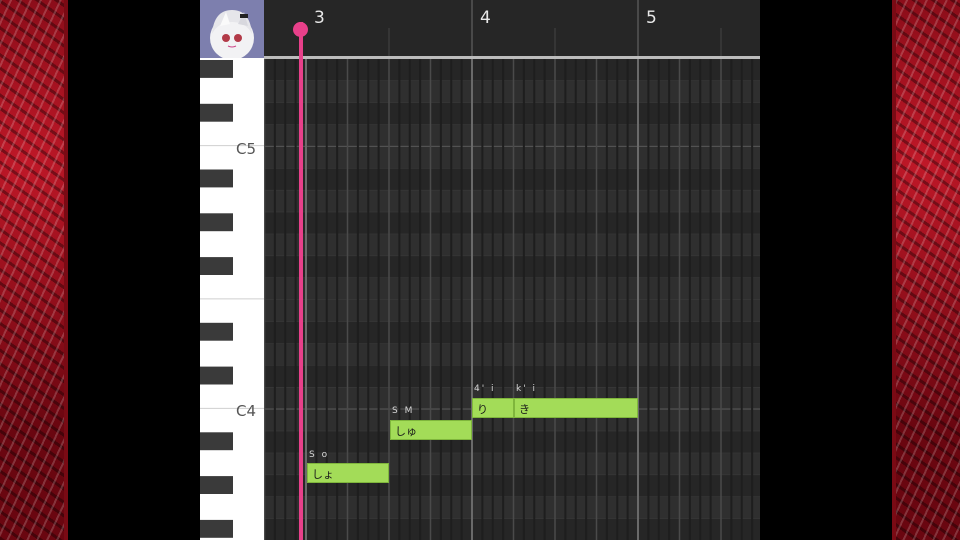 This screenshot has width=960, height=540. Describe the element at coordinates (232, 299) in the screenshot. I see `piano-keyboard: C5 C4` at that location.